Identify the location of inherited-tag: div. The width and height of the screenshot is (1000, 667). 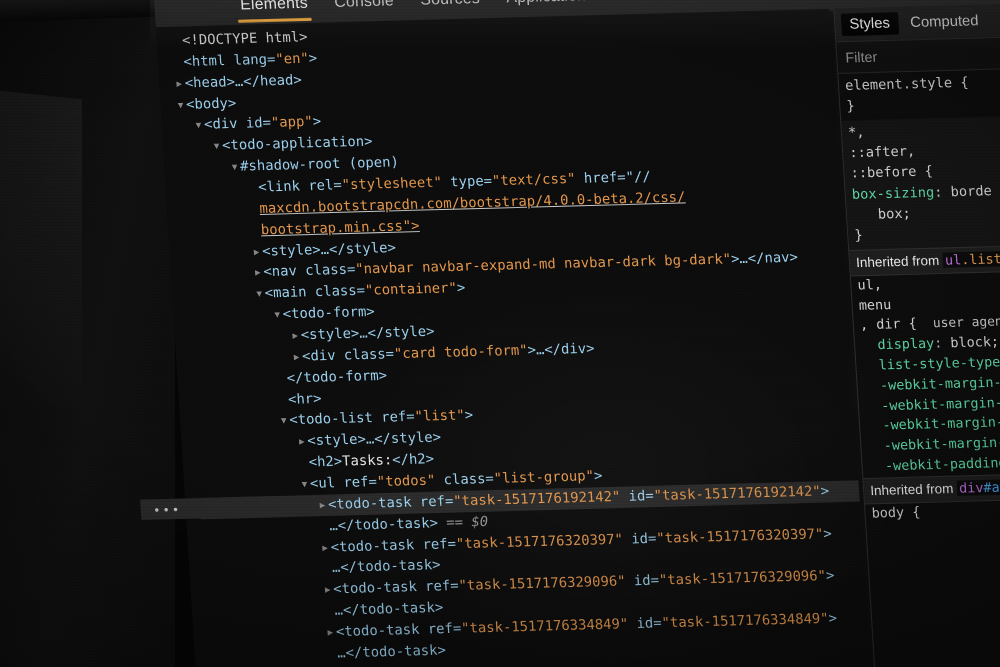
(971, 488).